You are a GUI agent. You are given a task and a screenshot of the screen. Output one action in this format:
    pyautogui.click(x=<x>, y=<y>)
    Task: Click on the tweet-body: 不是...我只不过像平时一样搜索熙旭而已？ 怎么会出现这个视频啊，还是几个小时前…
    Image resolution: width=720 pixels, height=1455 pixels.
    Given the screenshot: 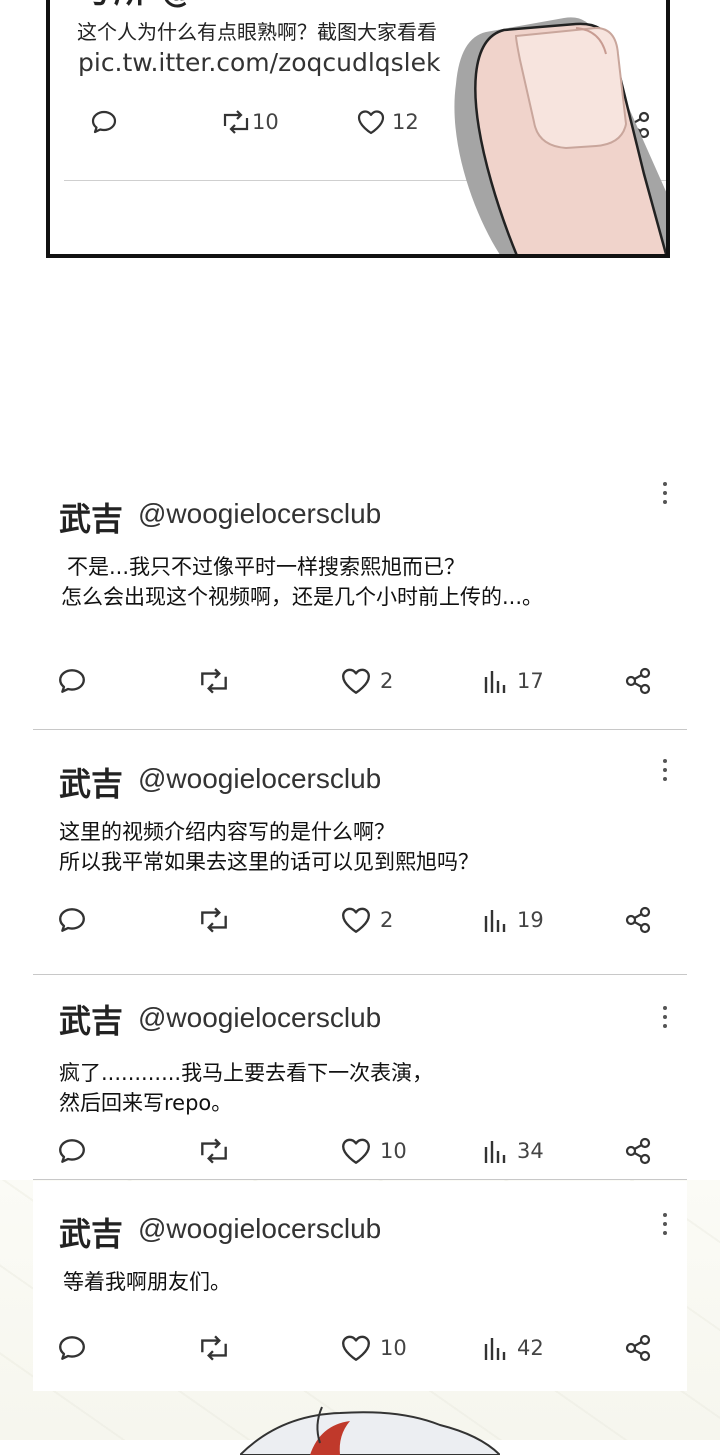 What is the action you would take?
    pyautogui.click(x=302, y=582)
    